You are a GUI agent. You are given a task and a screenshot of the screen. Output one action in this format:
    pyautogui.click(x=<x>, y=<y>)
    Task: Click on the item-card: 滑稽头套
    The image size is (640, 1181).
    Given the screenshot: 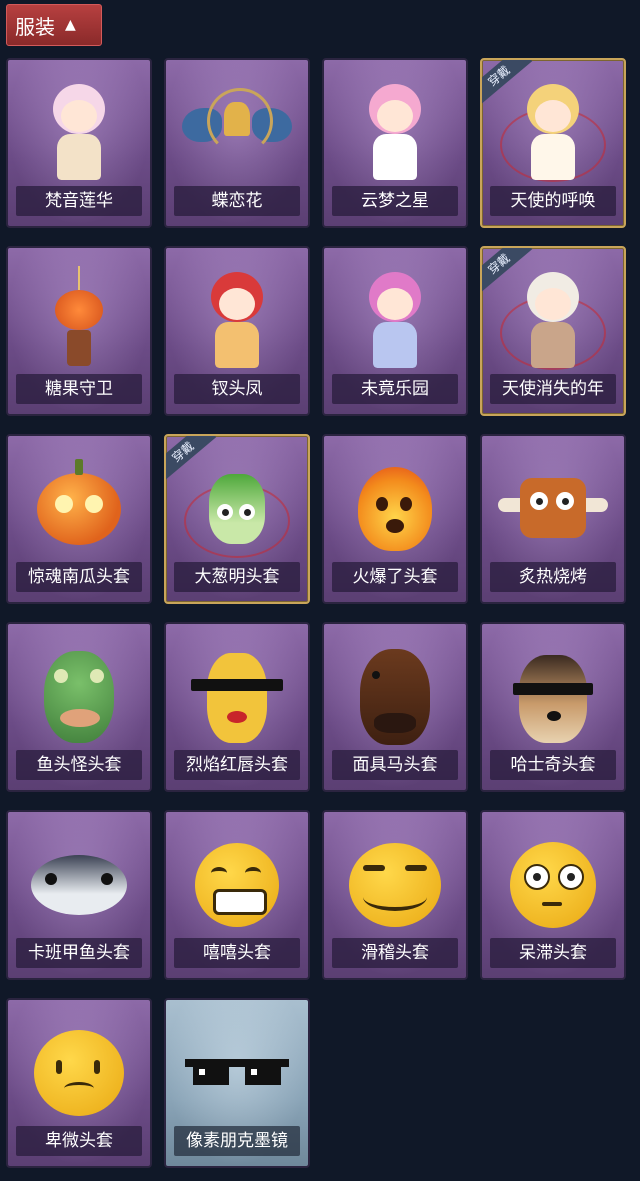 What is the action you would take?
    pyautogui.click(x=395, y=895)
    